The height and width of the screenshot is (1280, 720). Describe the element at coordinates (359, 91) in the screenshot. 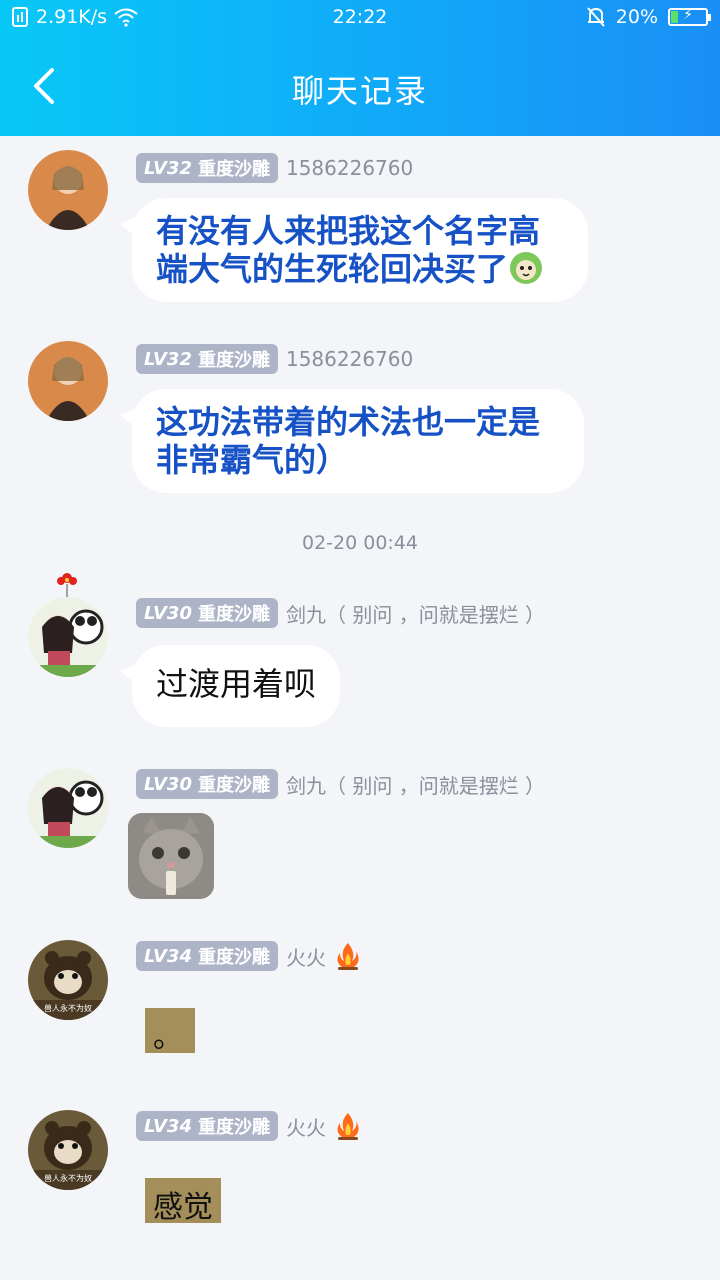

I see `page-title: 聊天记录` at that location.